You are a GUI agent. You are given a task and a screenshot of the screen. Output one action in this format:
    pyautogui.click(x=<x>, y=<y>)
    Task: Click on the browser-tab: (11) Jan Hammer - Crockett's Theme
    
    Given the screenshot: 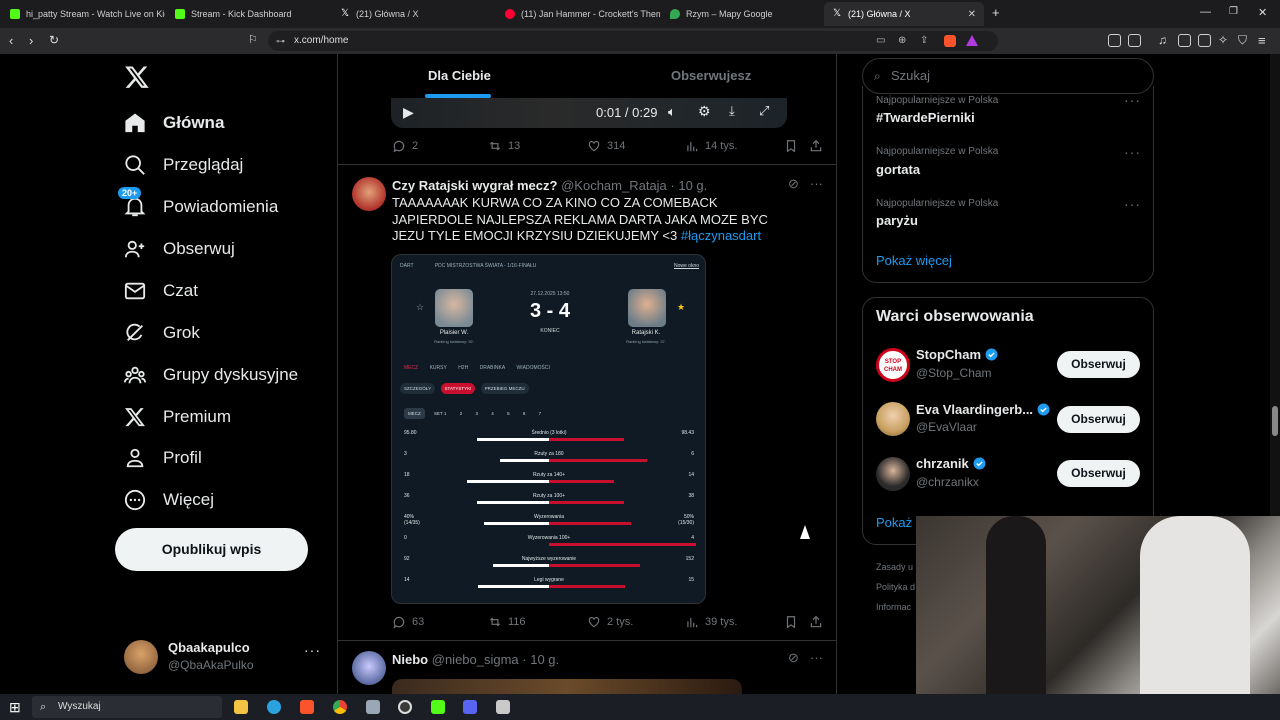 What is the action you would take?
    pyautogui.click(x=578, y=14)
    